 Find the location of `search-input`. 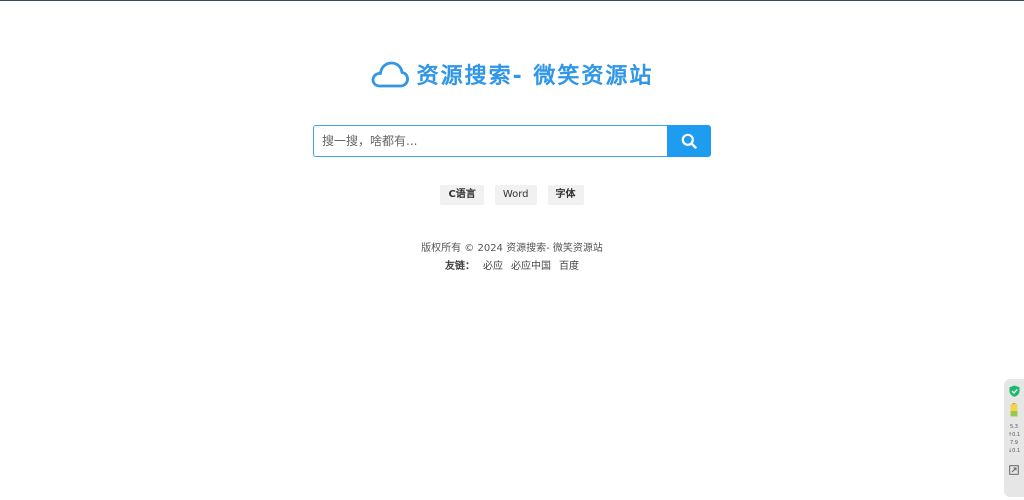

search-input is located at coordinates (490, 141).